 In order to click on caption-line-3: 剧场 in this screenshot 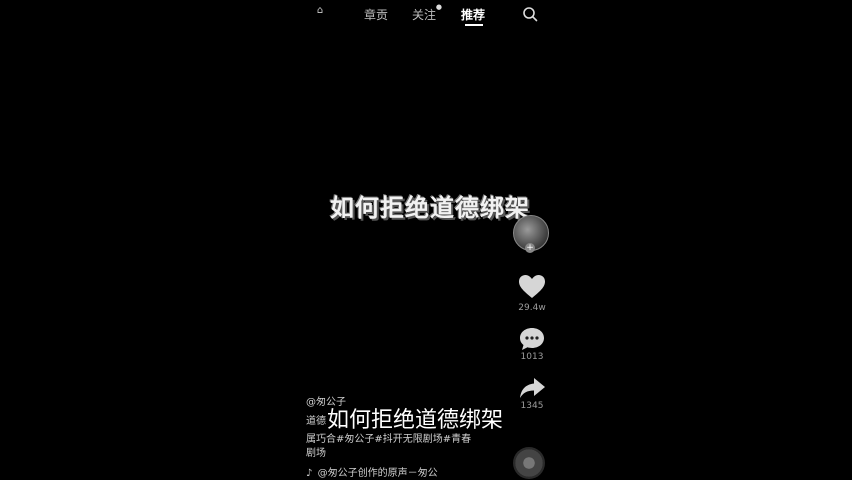, I will do `click(316, 453)`.